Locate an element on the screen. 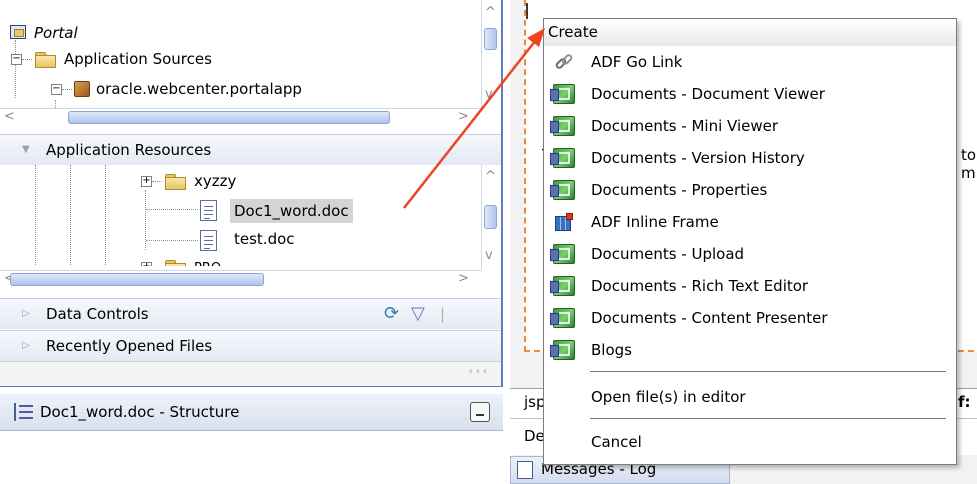 The image size is (977, 484). annotation-arrow is located at coordinates (474, 118).